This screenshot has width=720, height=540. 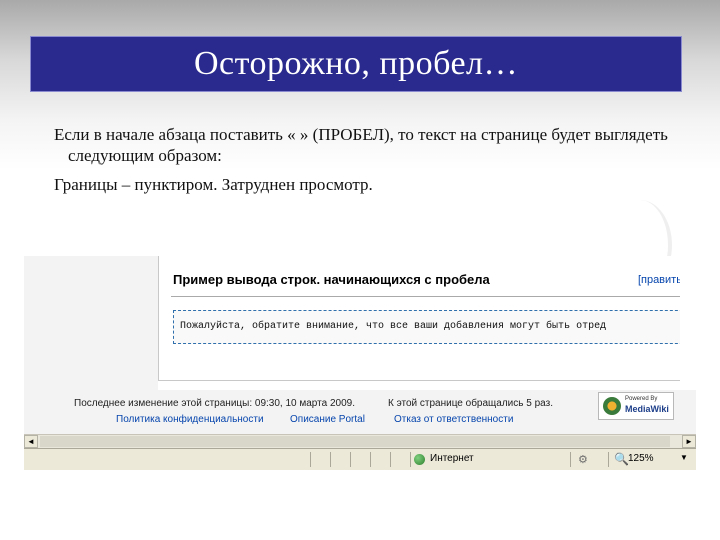 I want to click on scroll-left-arrow-icon: ◄, so click(x=31, y=441).